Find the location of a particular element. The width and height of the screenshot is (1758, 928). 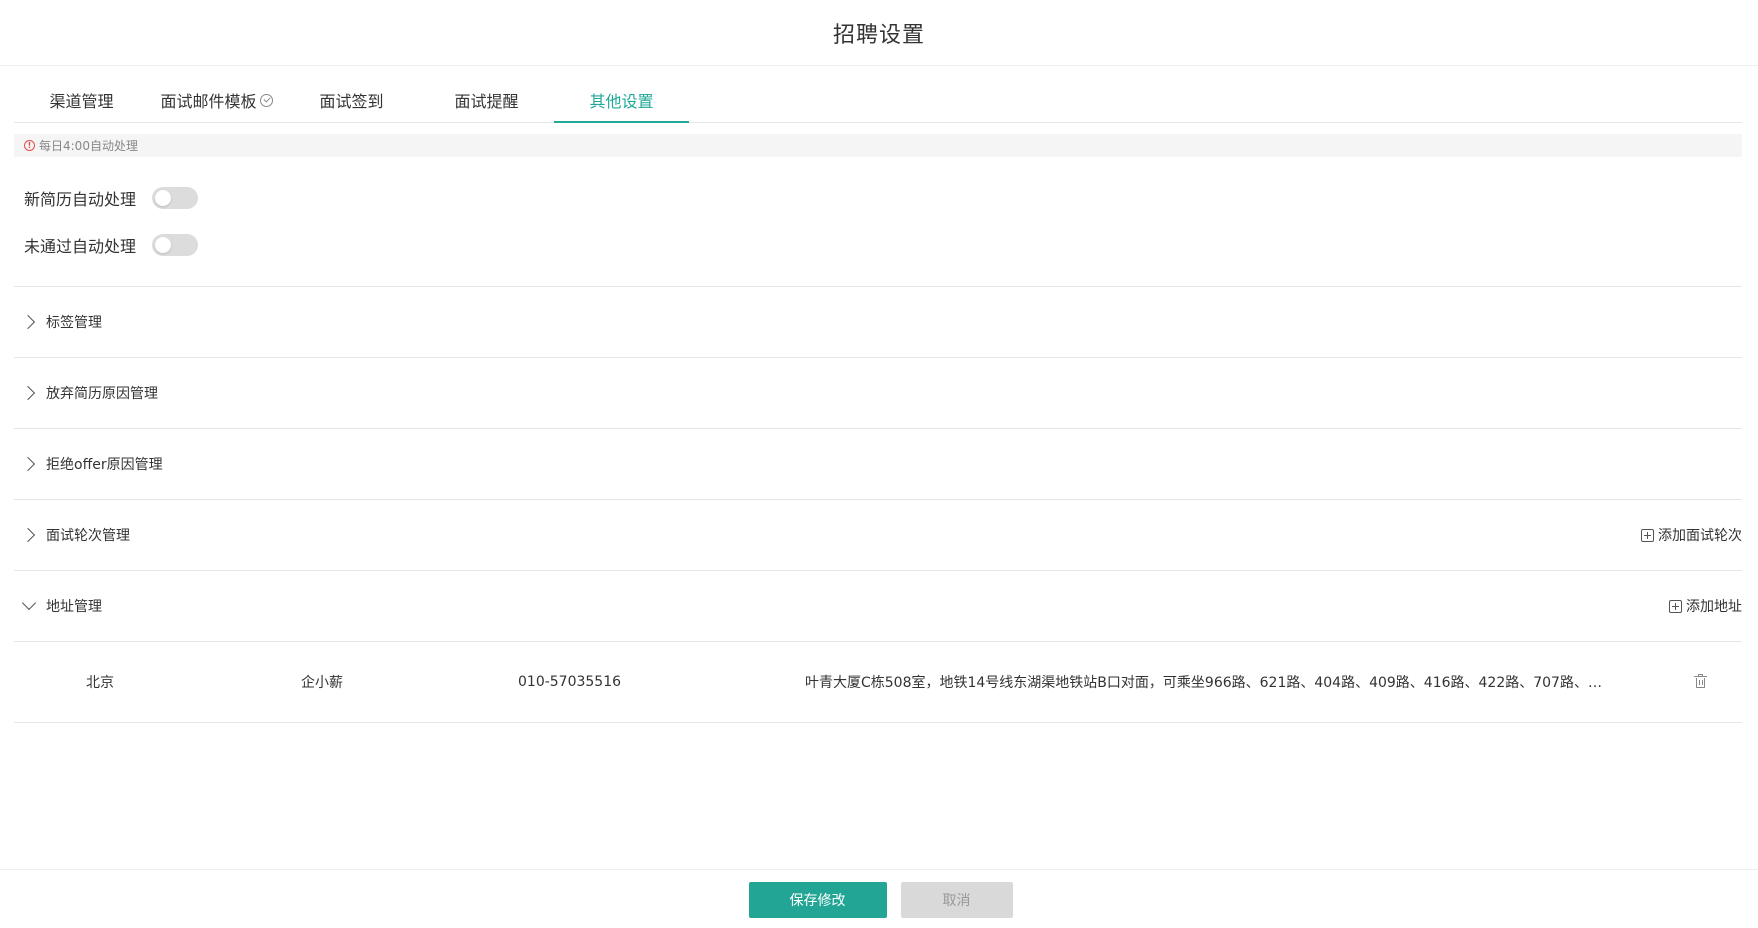

page-header: 招聘设置 is located at coordinates (879, 33).